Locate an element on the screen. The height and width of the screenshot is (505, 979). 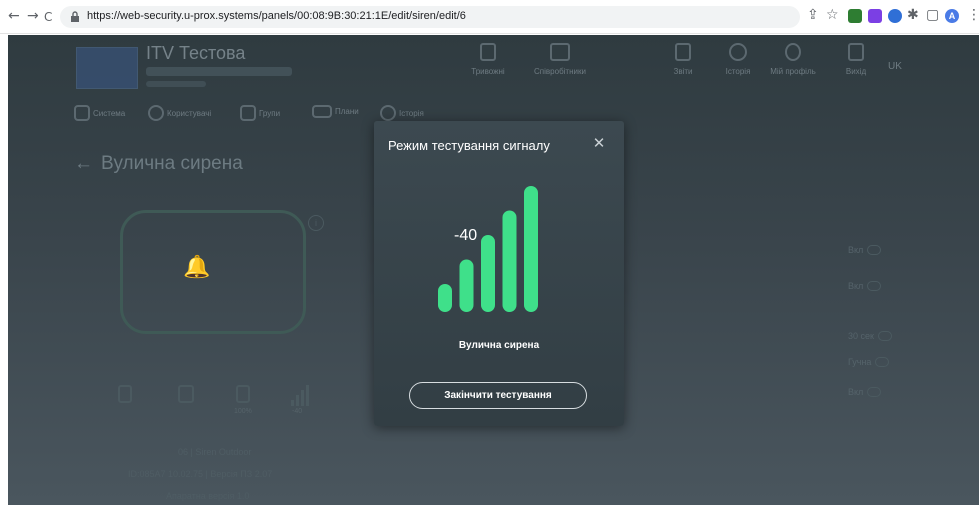
setting-row: Гучна is located at coordinates (869, 362).